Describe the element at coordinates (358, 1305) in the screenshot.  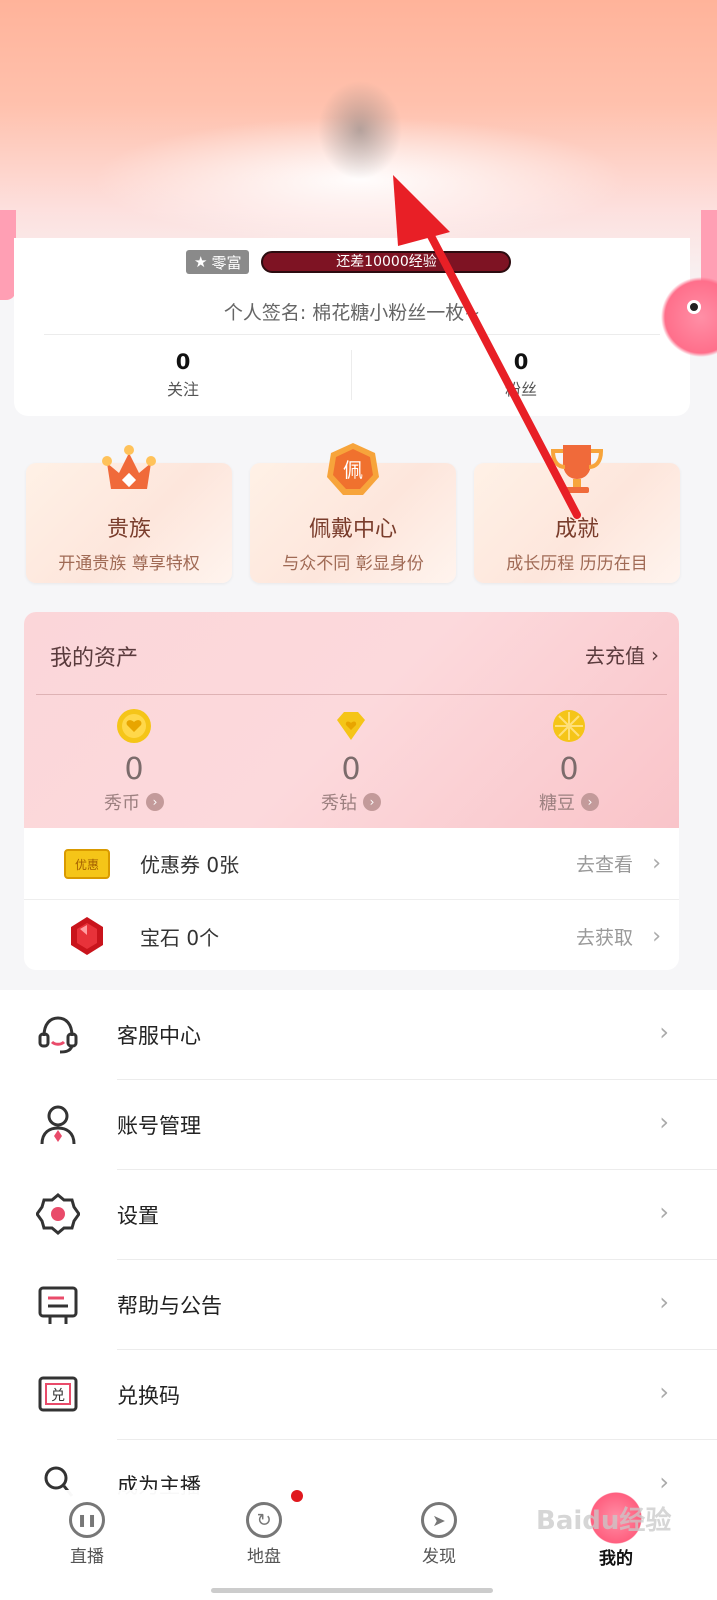
I see `menu-item-help: 帮助与公告 ›` at that location.